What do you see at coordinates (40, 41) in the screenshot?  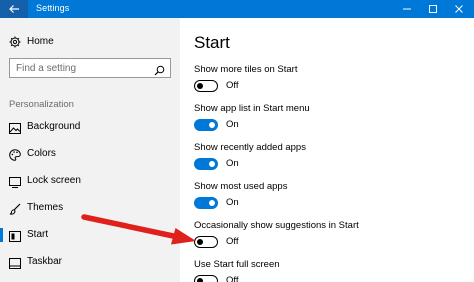 I see `sidebar-item-label: Home` at bounding box center [40, 41].